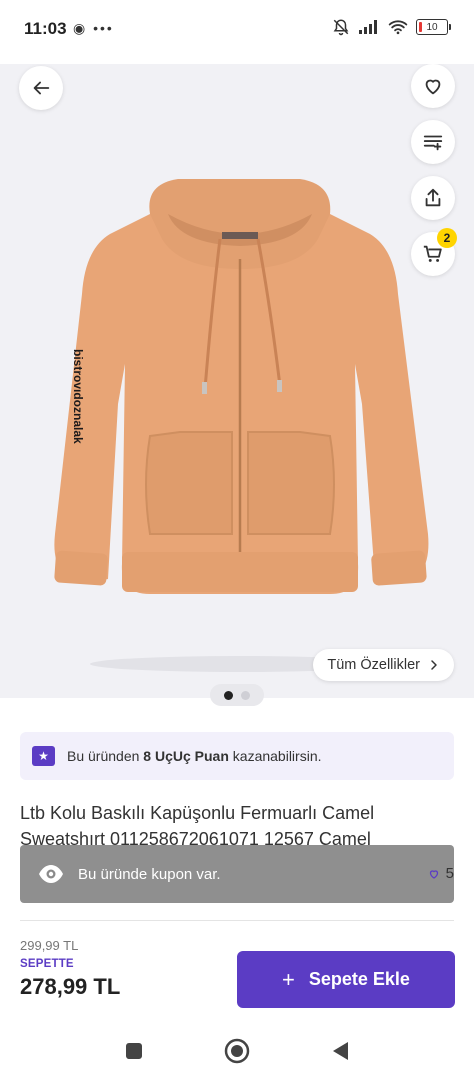 The width and height of the screenshot is (474, 1080). I want to click on status-time: 11:03, so click(45, 28).